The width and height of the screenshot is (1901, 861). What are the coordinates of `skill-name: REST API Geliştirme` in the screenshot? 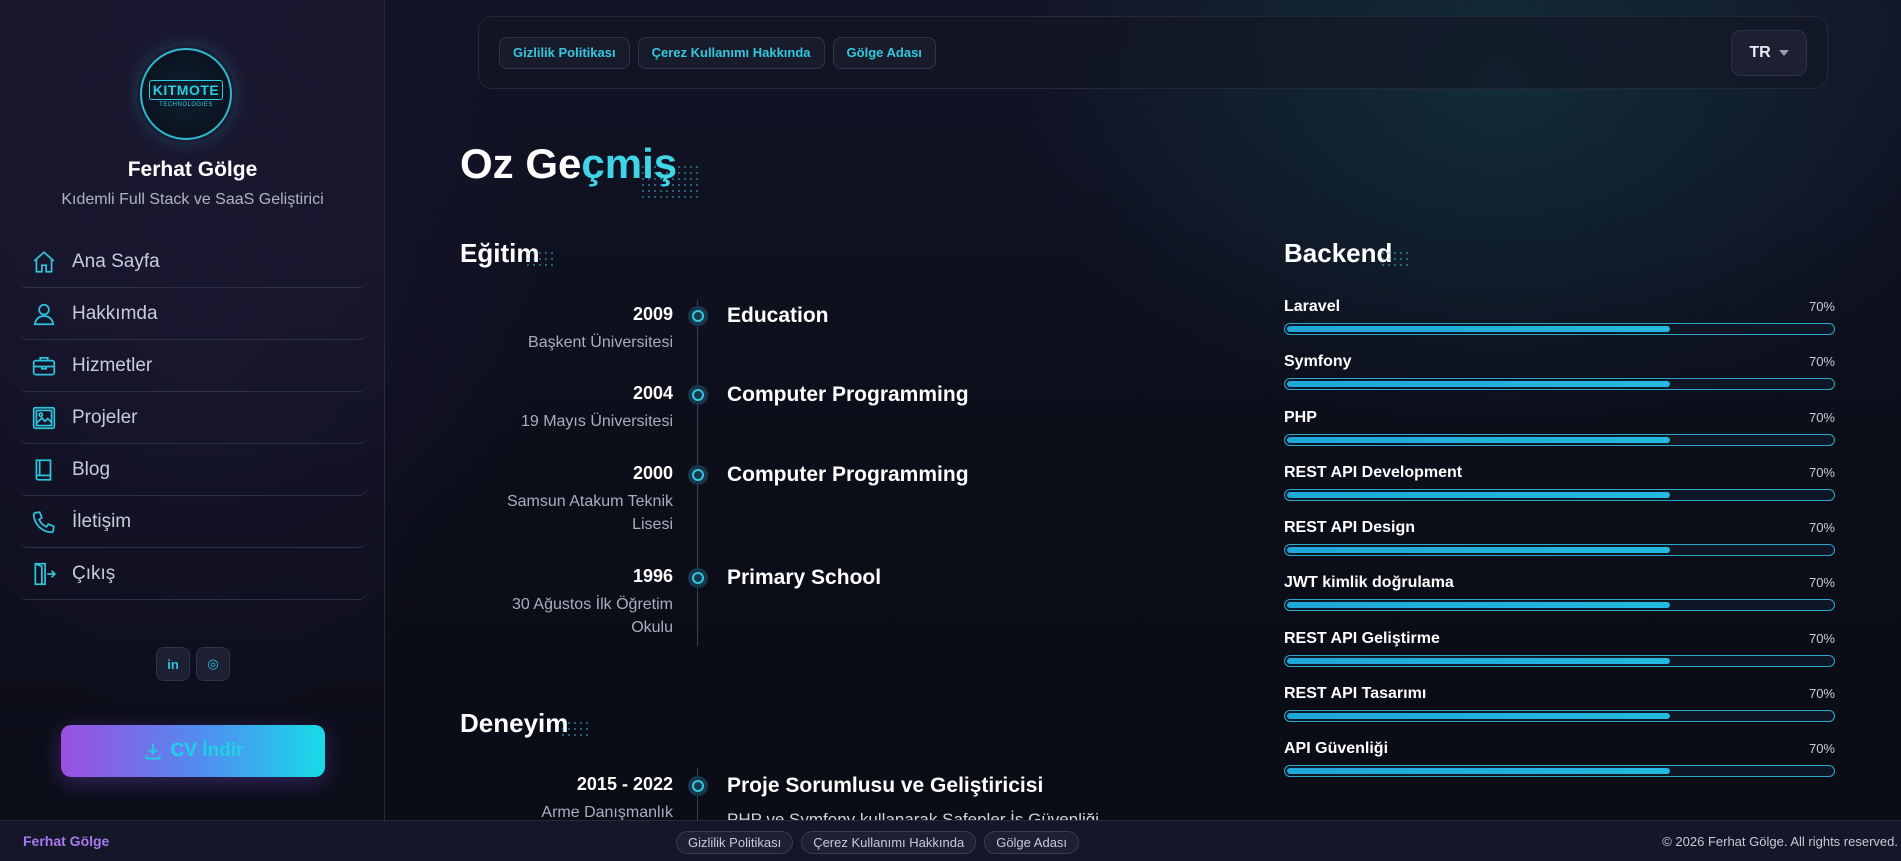 It's located at (1362, 638).